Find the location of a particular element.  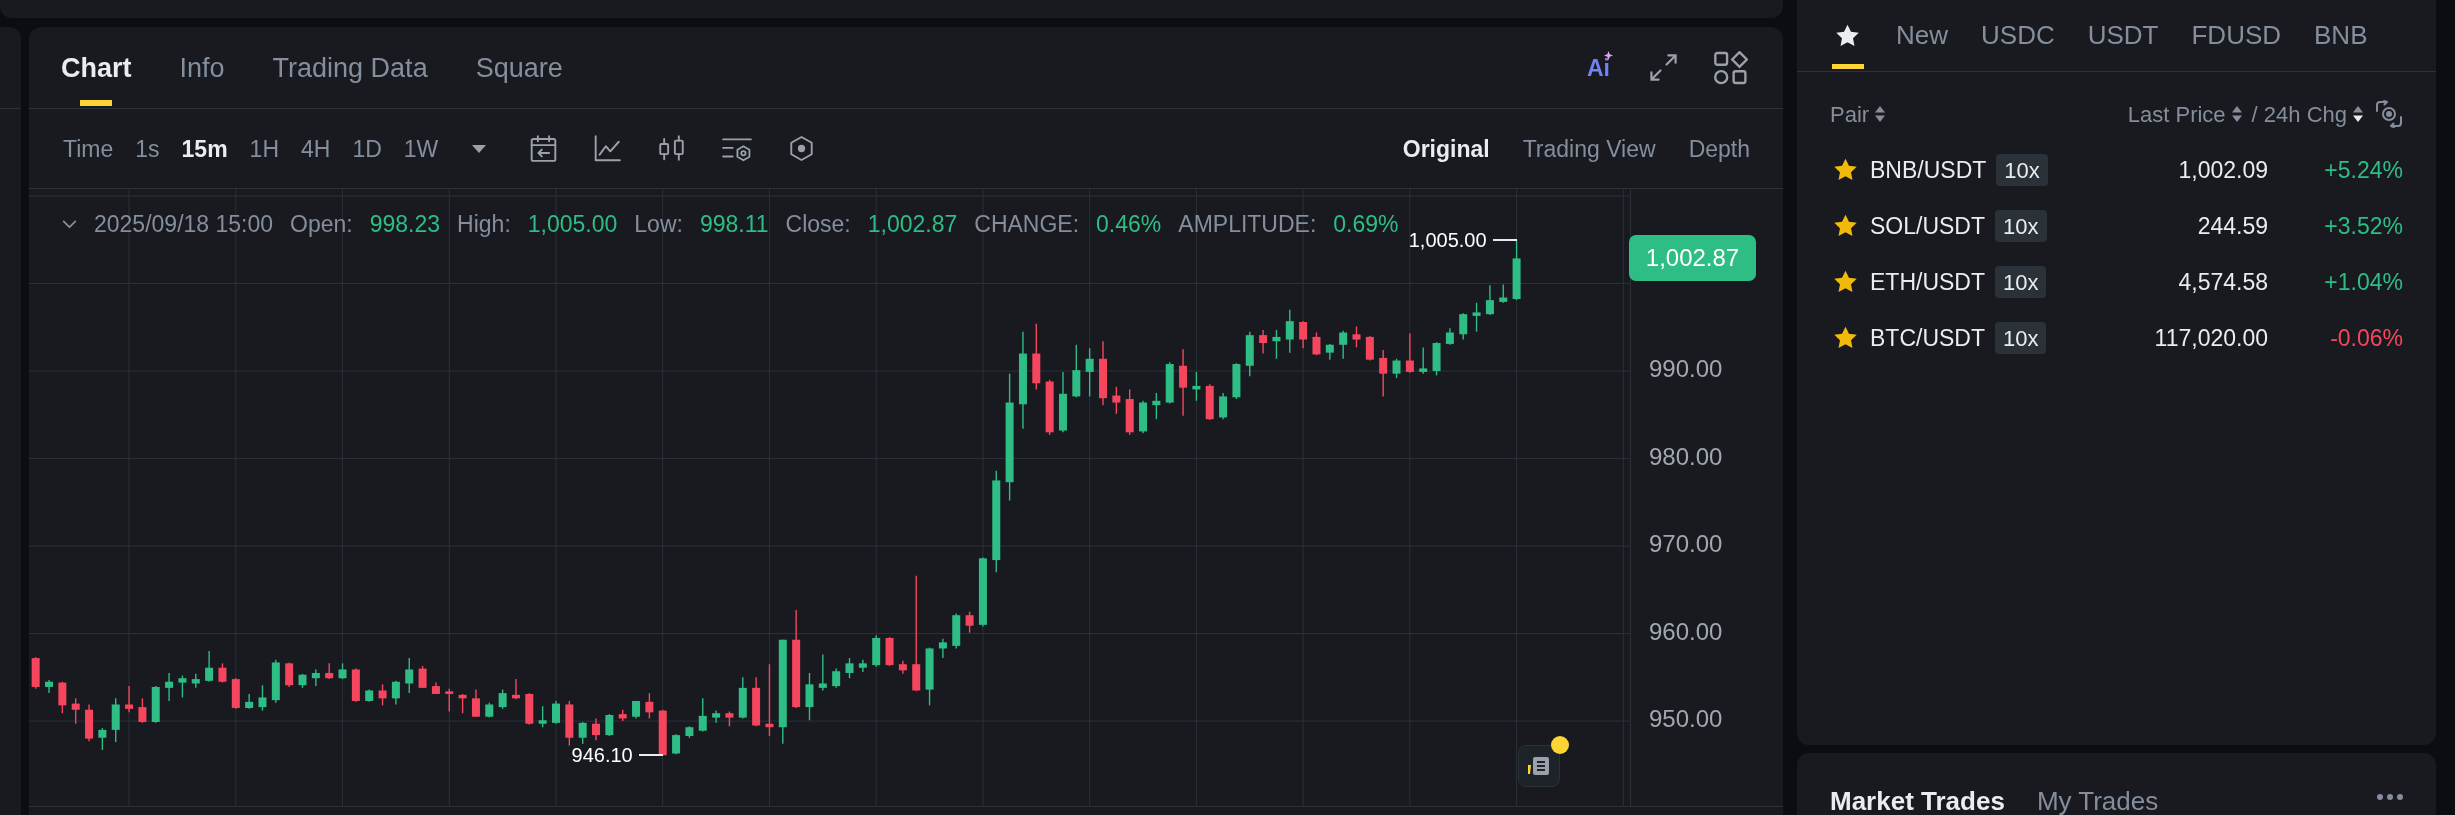

line-chart-icon is located at coordinates (608, 148).